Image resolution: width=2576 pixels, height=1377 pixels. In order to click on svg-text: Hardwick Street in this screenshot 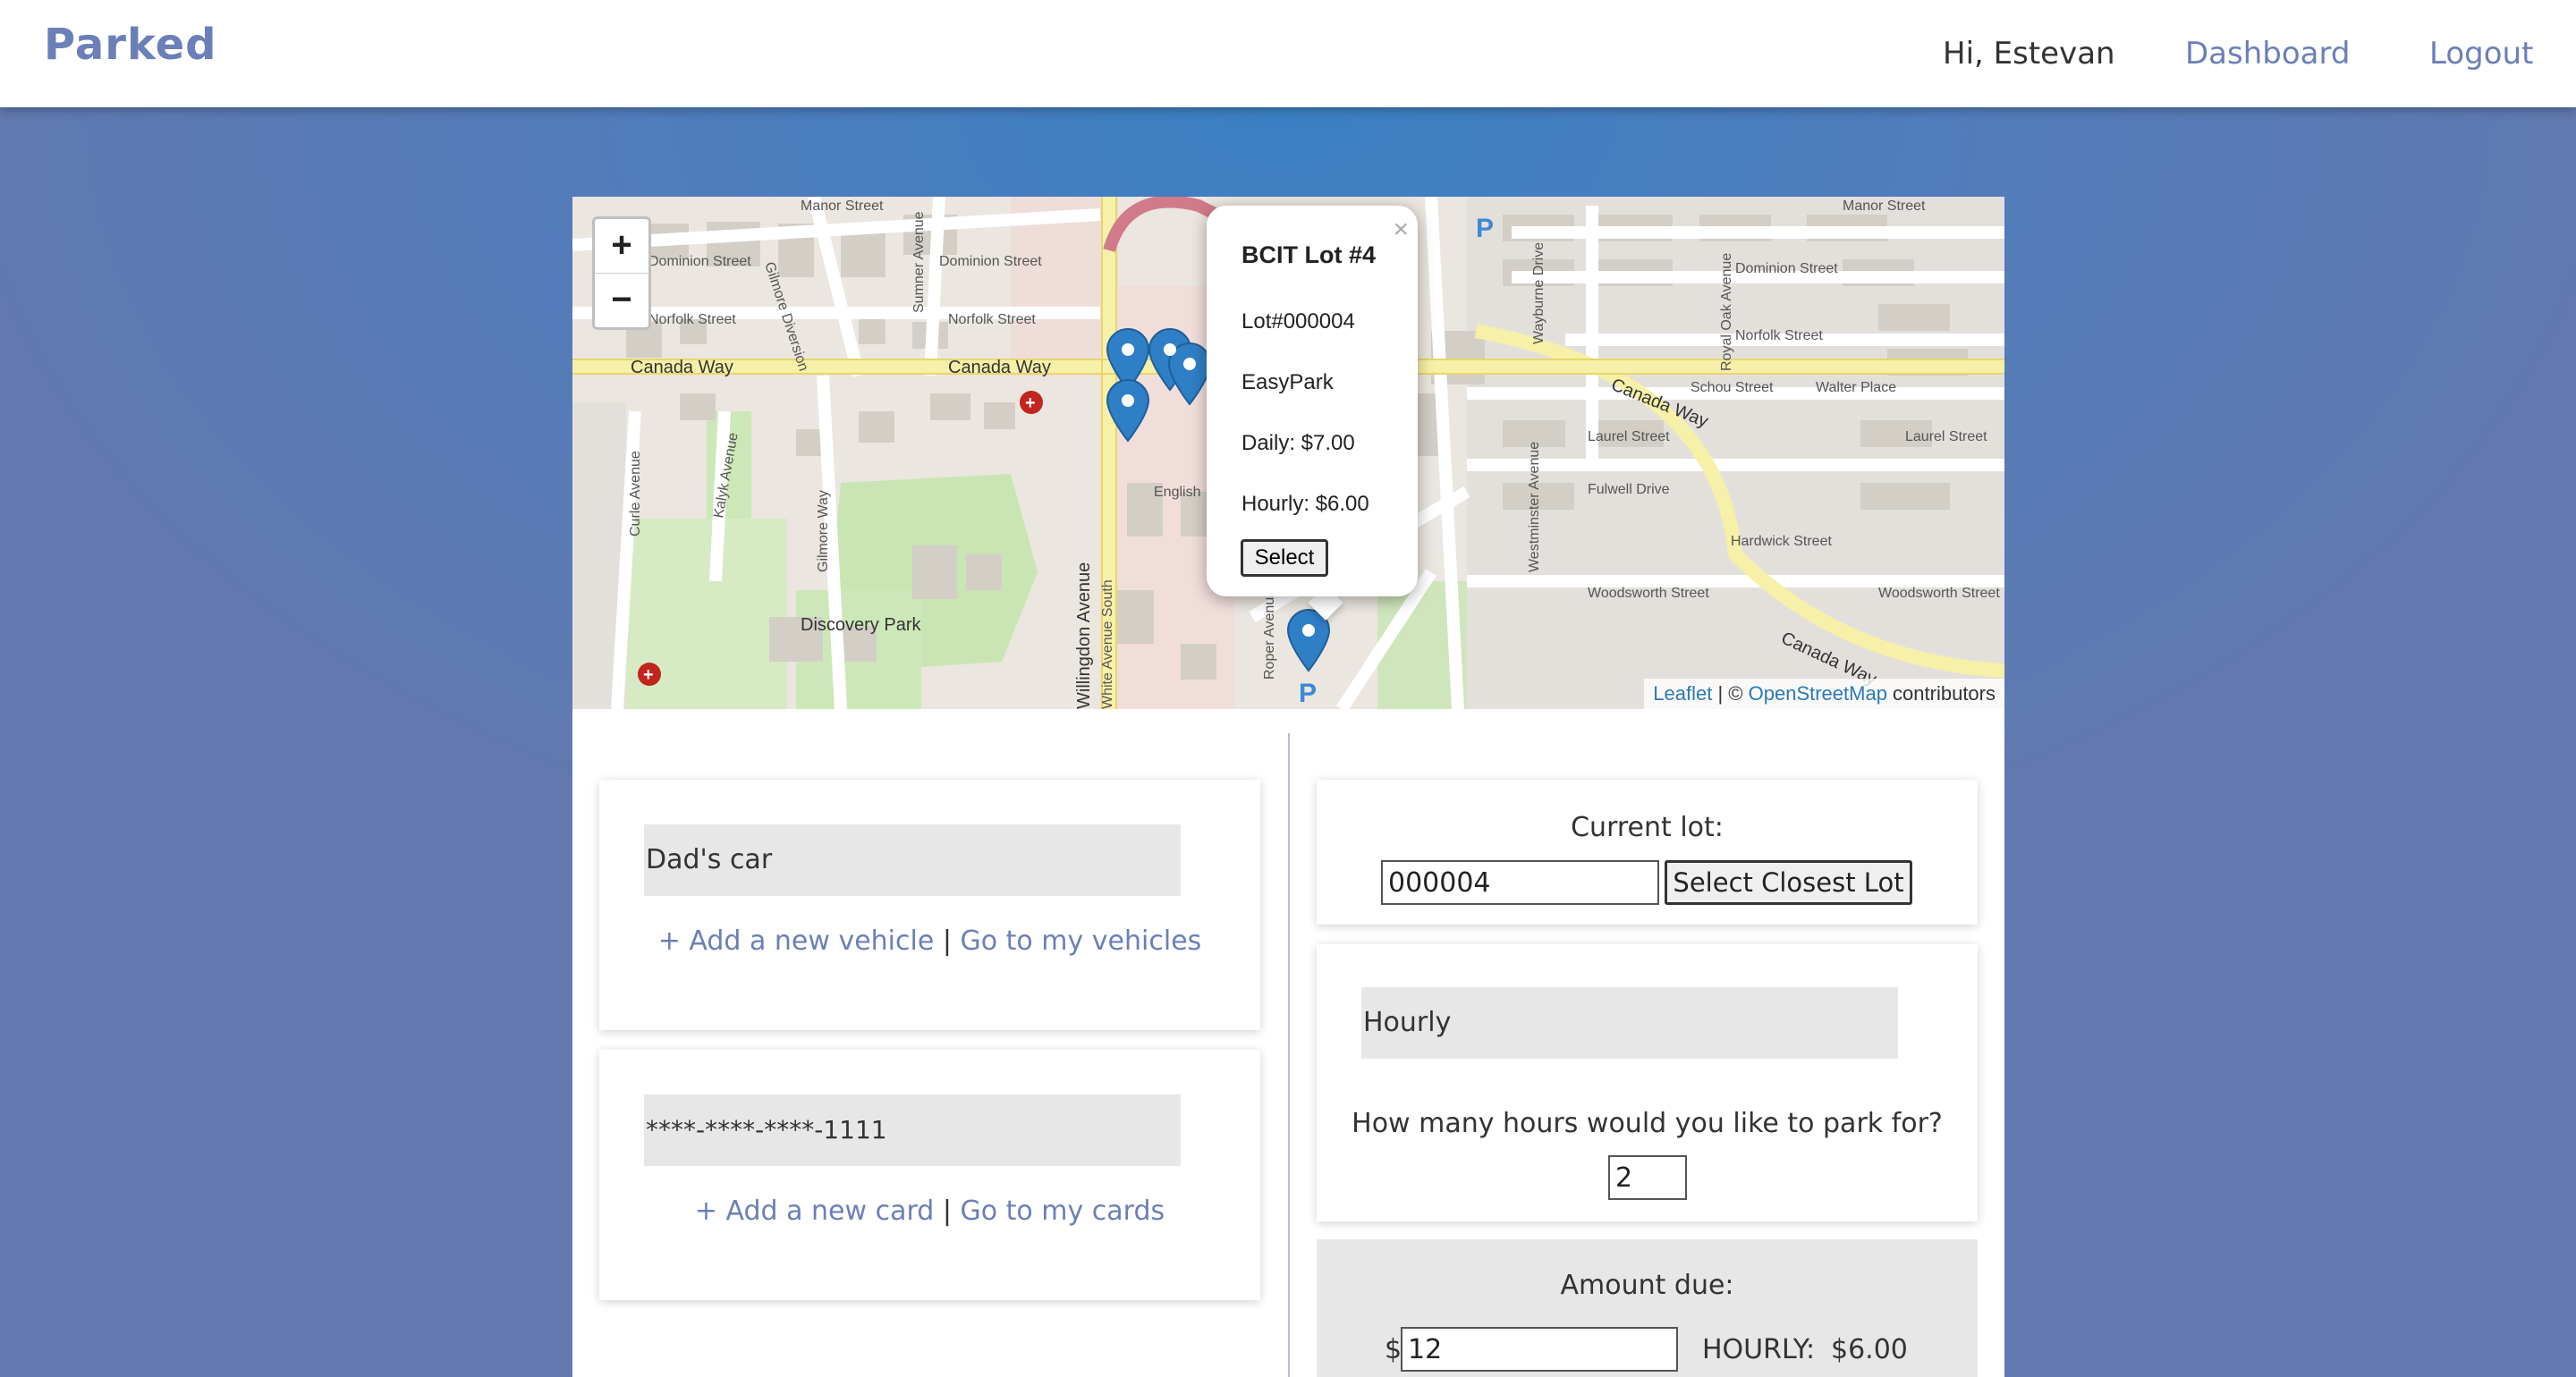, I will do `click(1781, 541)`.